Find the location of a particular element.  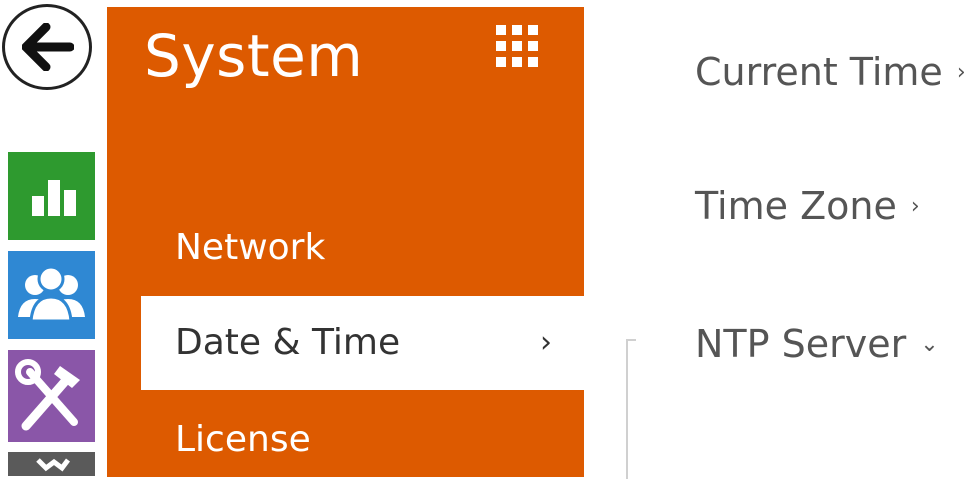

rail-directory-tile is located at coordinates (51, 295).